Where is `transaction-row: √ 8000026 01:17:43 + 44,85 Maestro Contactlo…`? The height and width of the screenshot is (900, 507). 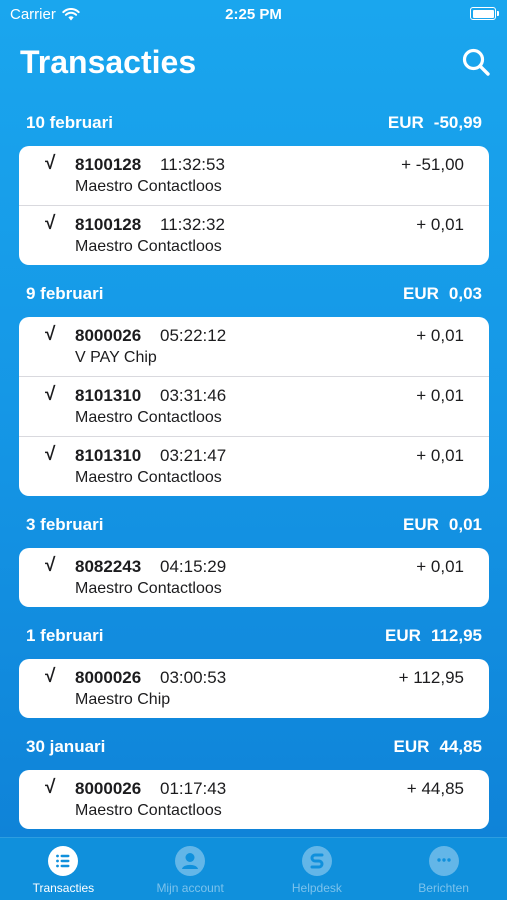 transaction-row: √ 8000026 01:17:43 + 44,85 Maestro Contactlo… is located at coordinates (254, 799).